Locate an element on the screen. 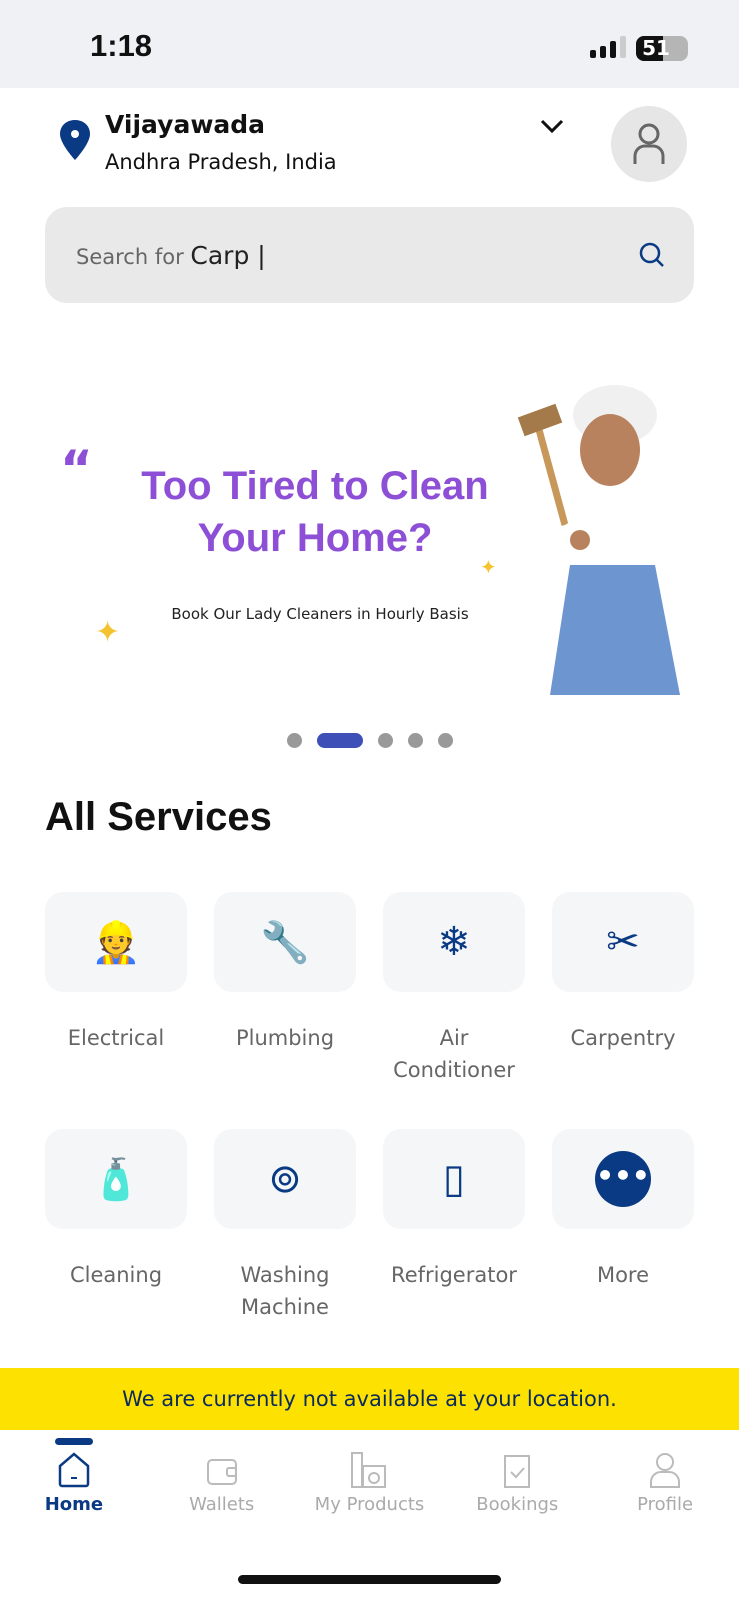  wallet-icon is located at coordinates (221, 1472).